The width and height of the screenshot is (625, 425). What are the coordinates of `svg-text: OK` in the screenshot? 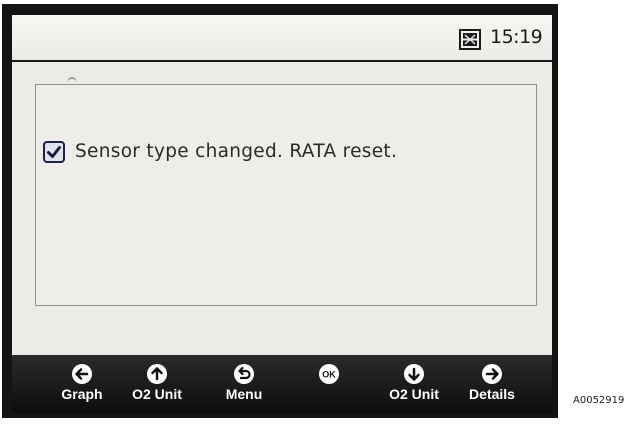 It's located at (329, 375).